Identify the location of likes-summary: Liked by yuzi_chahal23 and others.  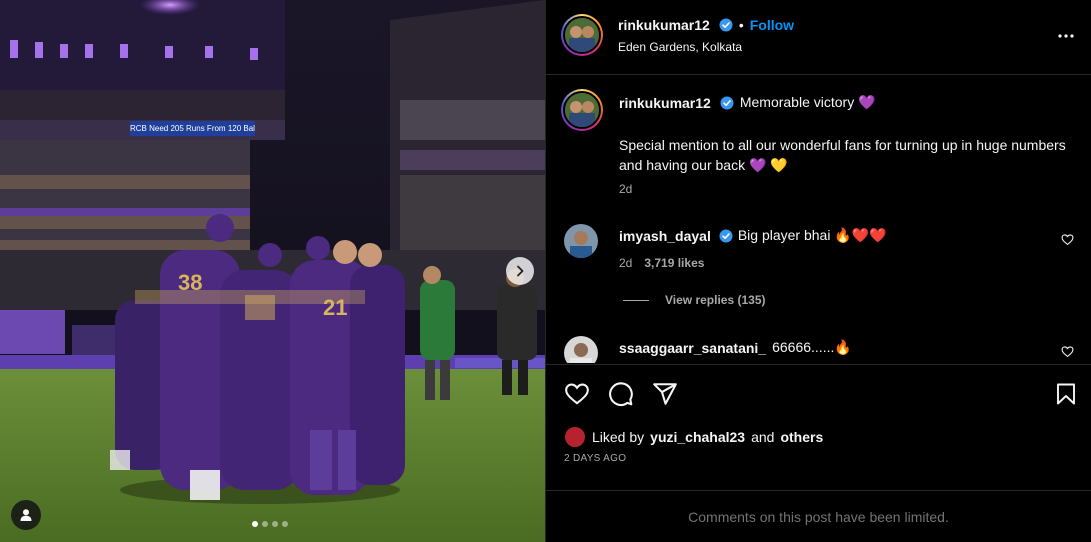
(693, 437).